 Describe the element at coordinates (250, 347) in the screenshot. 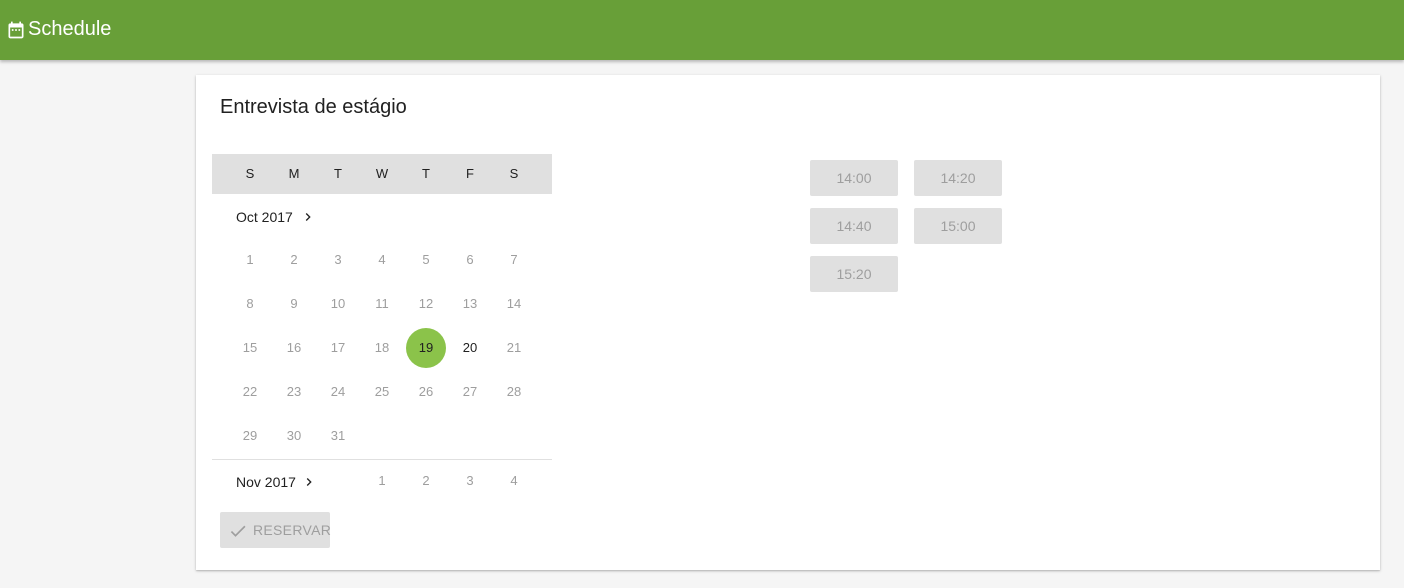

I see `day-cell: 15` at that location.